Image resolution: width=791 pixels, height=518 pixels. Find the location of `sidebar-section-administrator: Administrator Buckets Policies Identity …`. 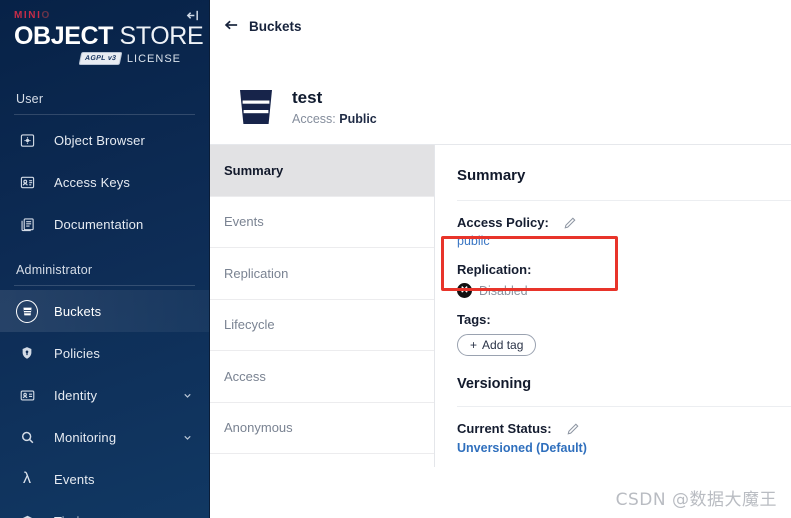

sidebar-section-administrator: Administrator Buckets Policies Identity … is located at coordinates (104, 390).